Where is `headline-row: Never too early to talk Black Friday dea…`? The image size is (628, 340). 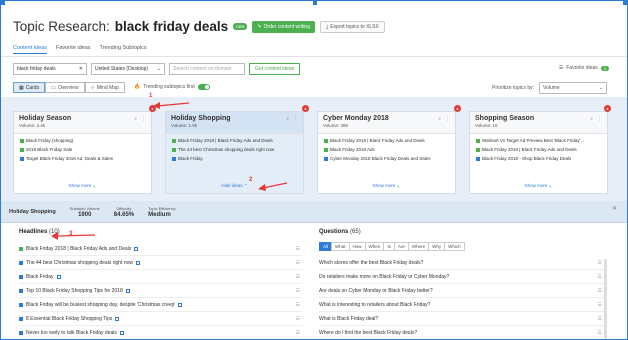 headline-row: Never too early to talk Black Friday dea… is located at coordinates (160, 332).